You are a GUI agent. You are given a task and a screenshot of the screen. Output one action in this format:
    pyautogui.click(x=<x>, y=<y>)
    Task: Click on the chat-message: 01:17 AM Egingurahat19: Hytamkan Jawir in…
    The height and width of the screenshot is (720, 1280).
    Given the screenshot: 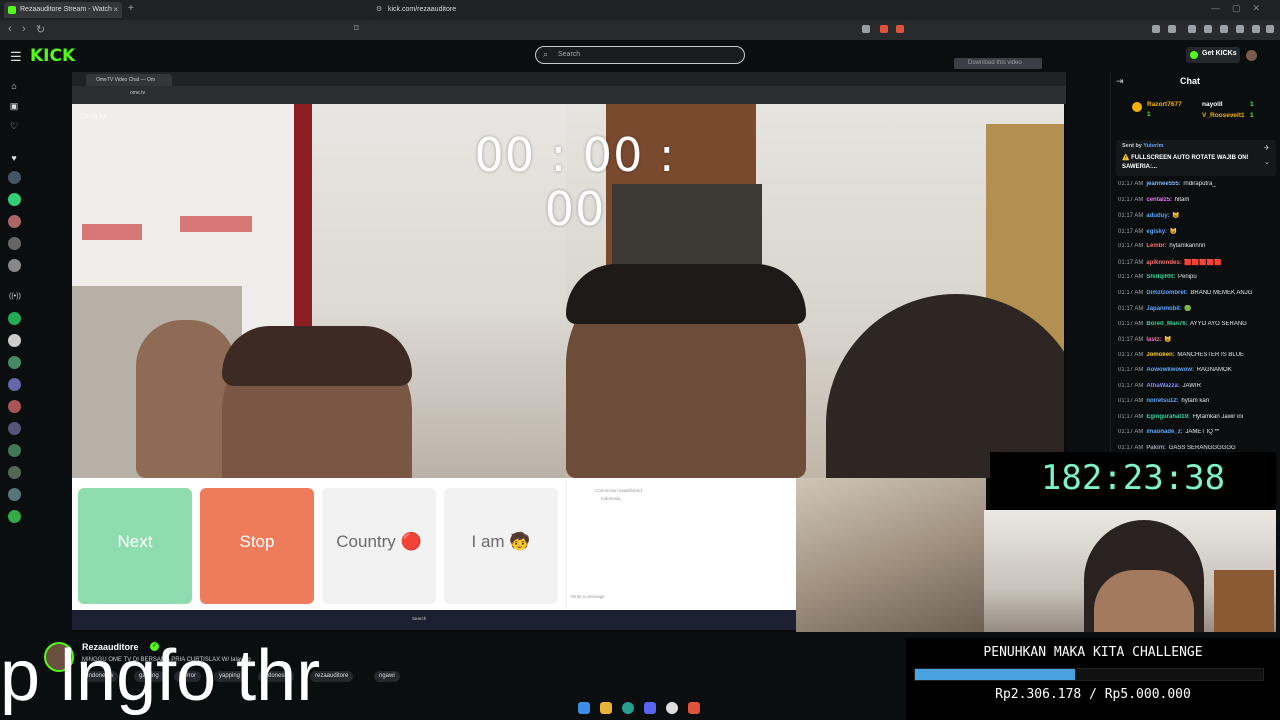 What is the action you would take?
    pyautogui.click(x=1198, y=417)
    